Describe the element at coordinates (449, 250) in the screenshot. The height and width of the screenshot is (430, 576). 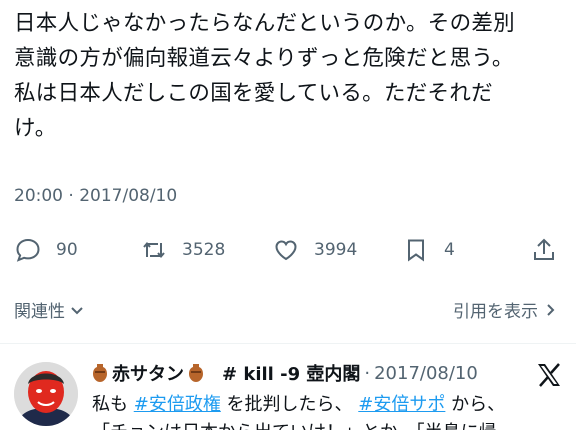
I see `bookmark-count: 4` at that location.